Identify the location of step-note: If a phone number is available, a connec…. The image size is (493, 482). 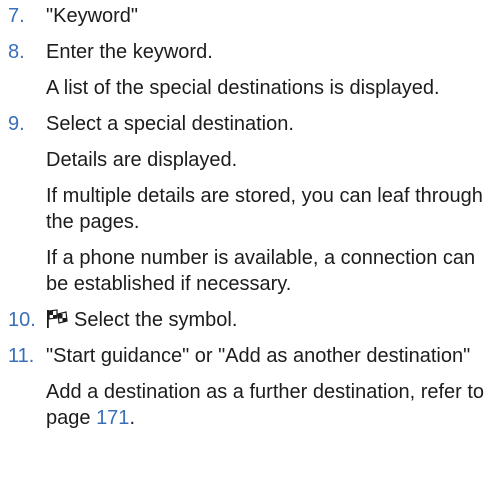
(261, 271).